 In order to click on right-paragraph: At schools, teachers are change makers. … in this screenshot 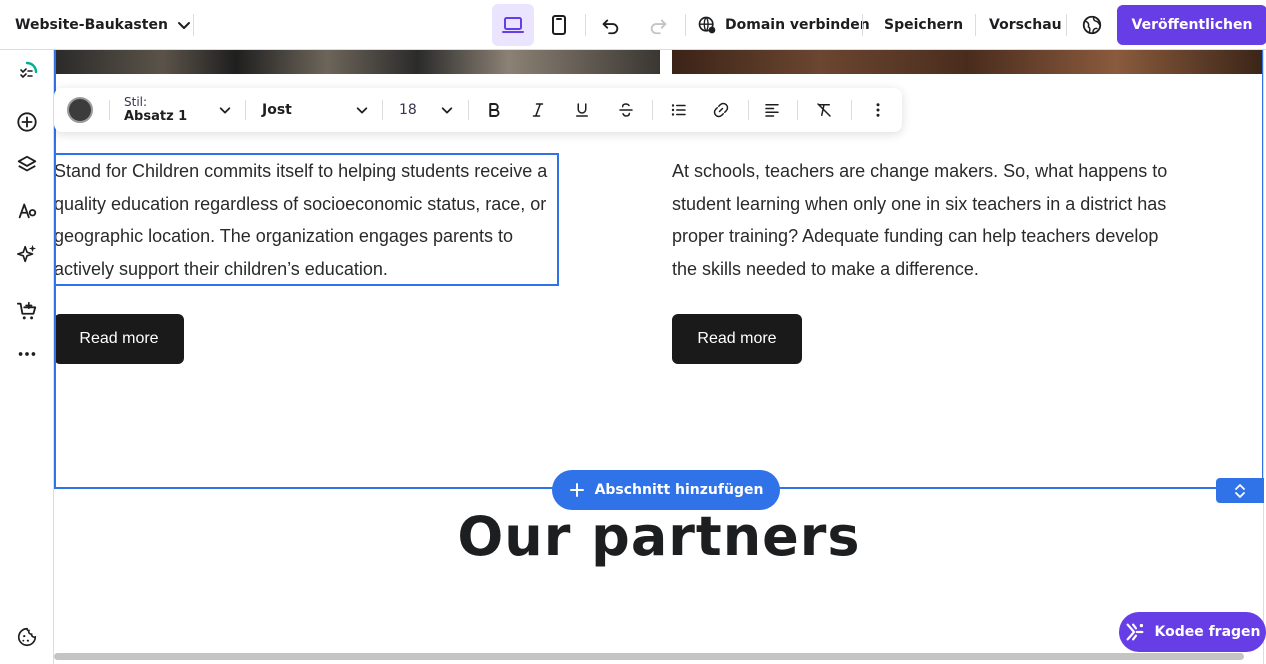, I will do `click(922, 220)`.